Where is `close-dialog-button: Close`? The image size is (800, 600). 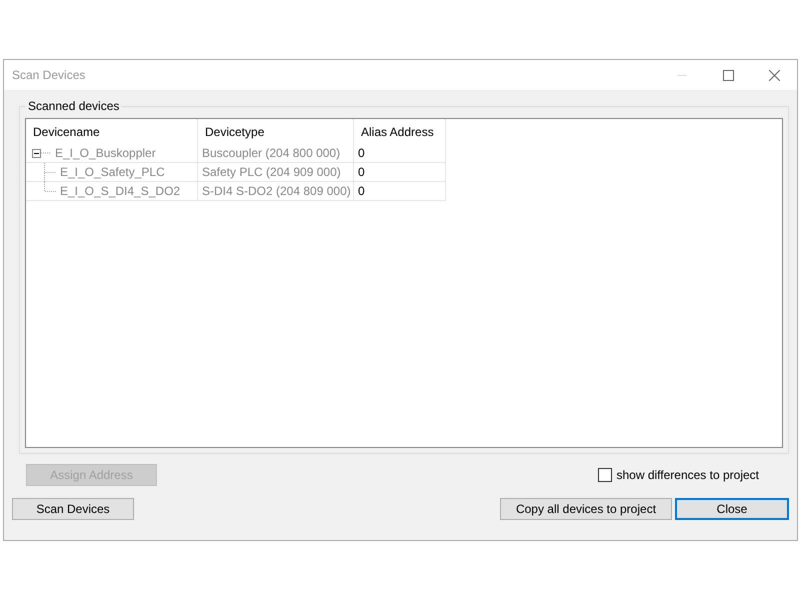 close-dialog-button: Close is located at coordinates (732, 509).